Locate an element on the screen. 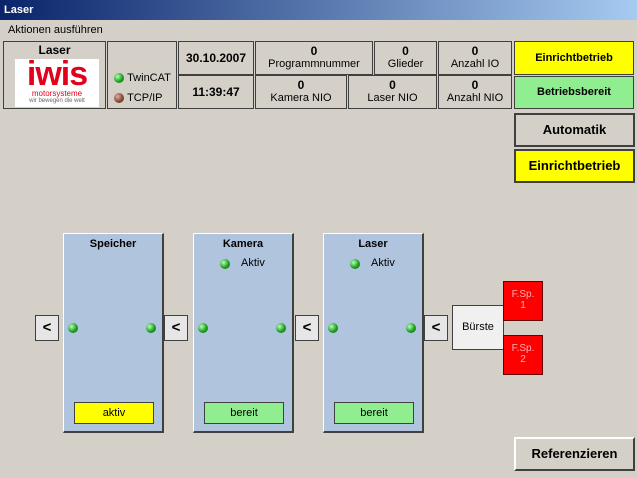 The image size is (637, 478). anzahl-io-label: Anzahl IO is located at coordinates (475, 64).